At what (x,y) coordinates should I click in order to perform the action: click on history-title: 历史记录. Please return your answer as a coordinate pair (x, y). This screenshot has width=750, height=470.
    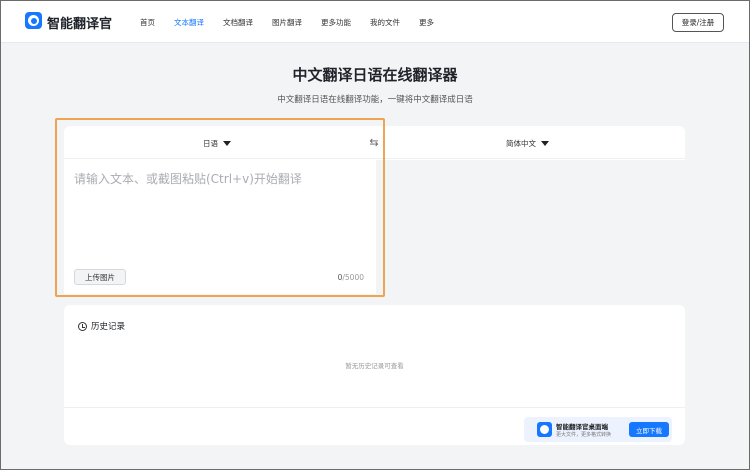
    Looking at the image, I should click on (101, 326).